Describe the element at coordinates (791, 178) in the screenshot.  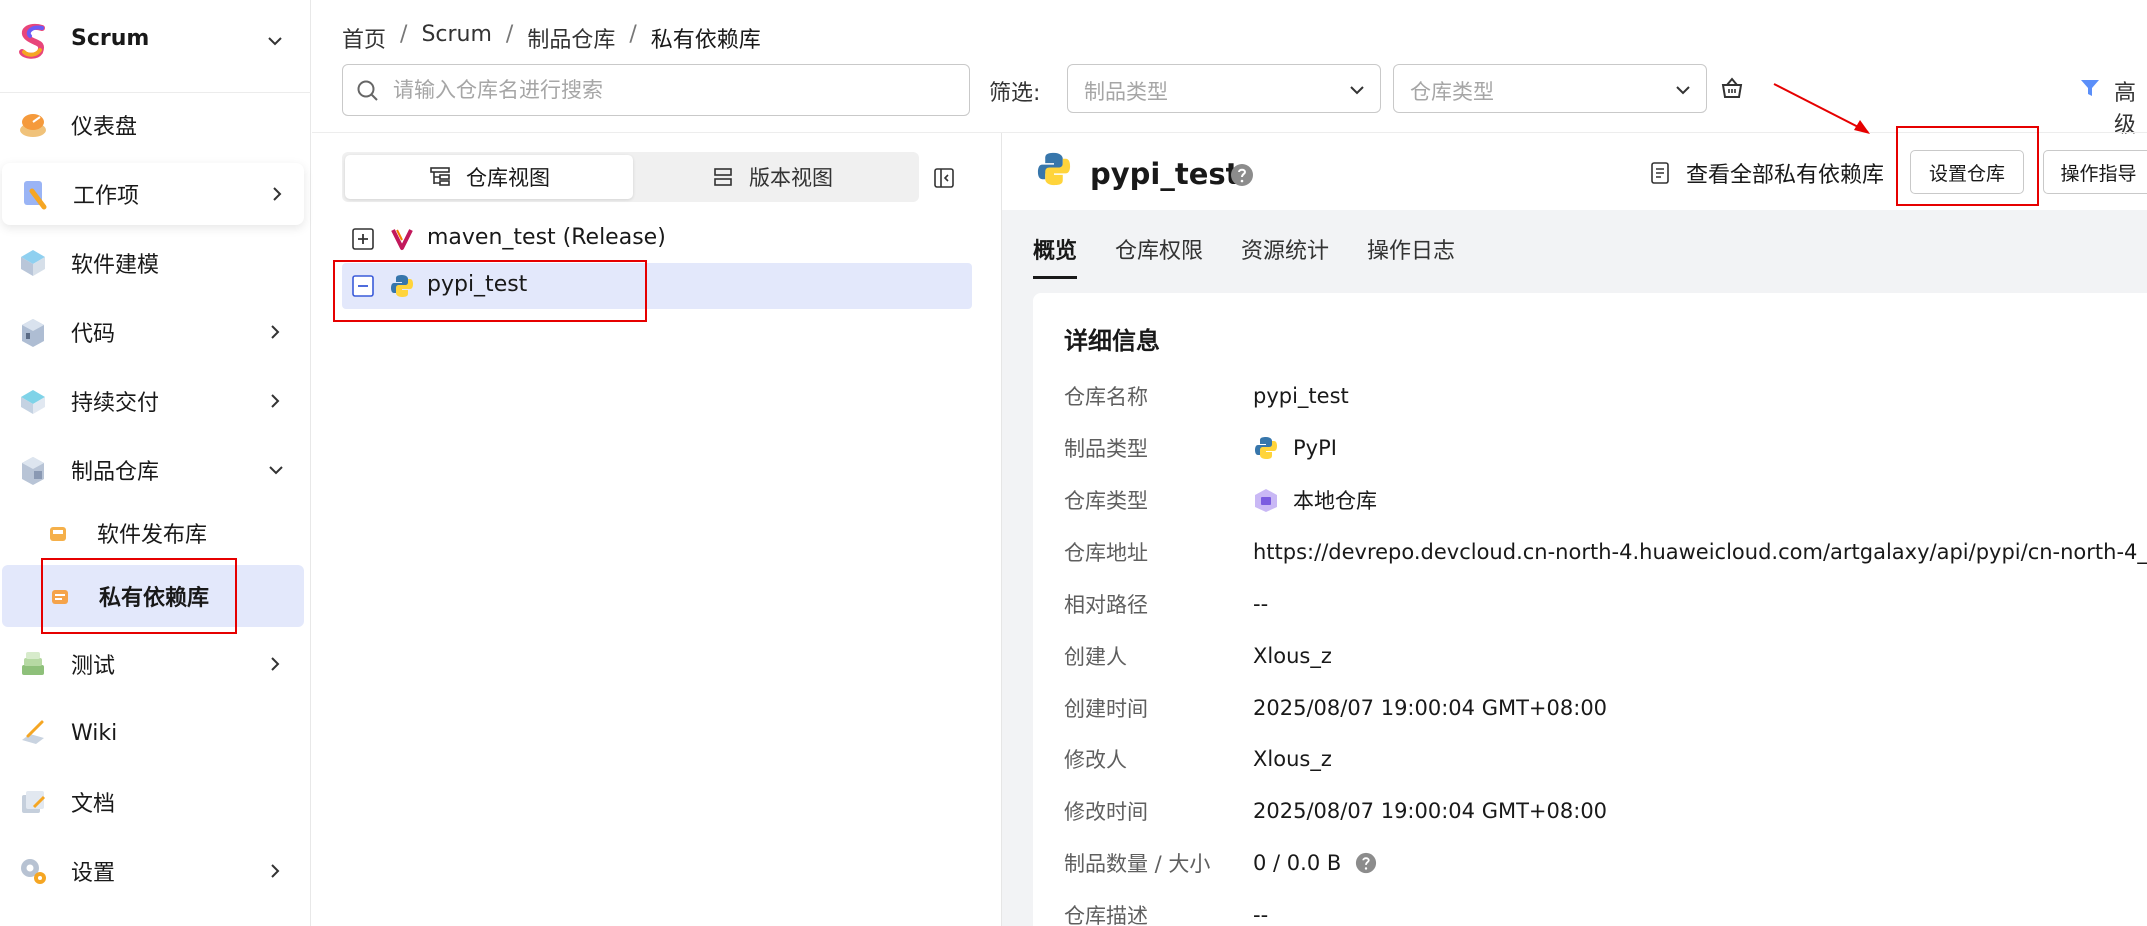
I see `version-view-label: 版本视图` at that location.